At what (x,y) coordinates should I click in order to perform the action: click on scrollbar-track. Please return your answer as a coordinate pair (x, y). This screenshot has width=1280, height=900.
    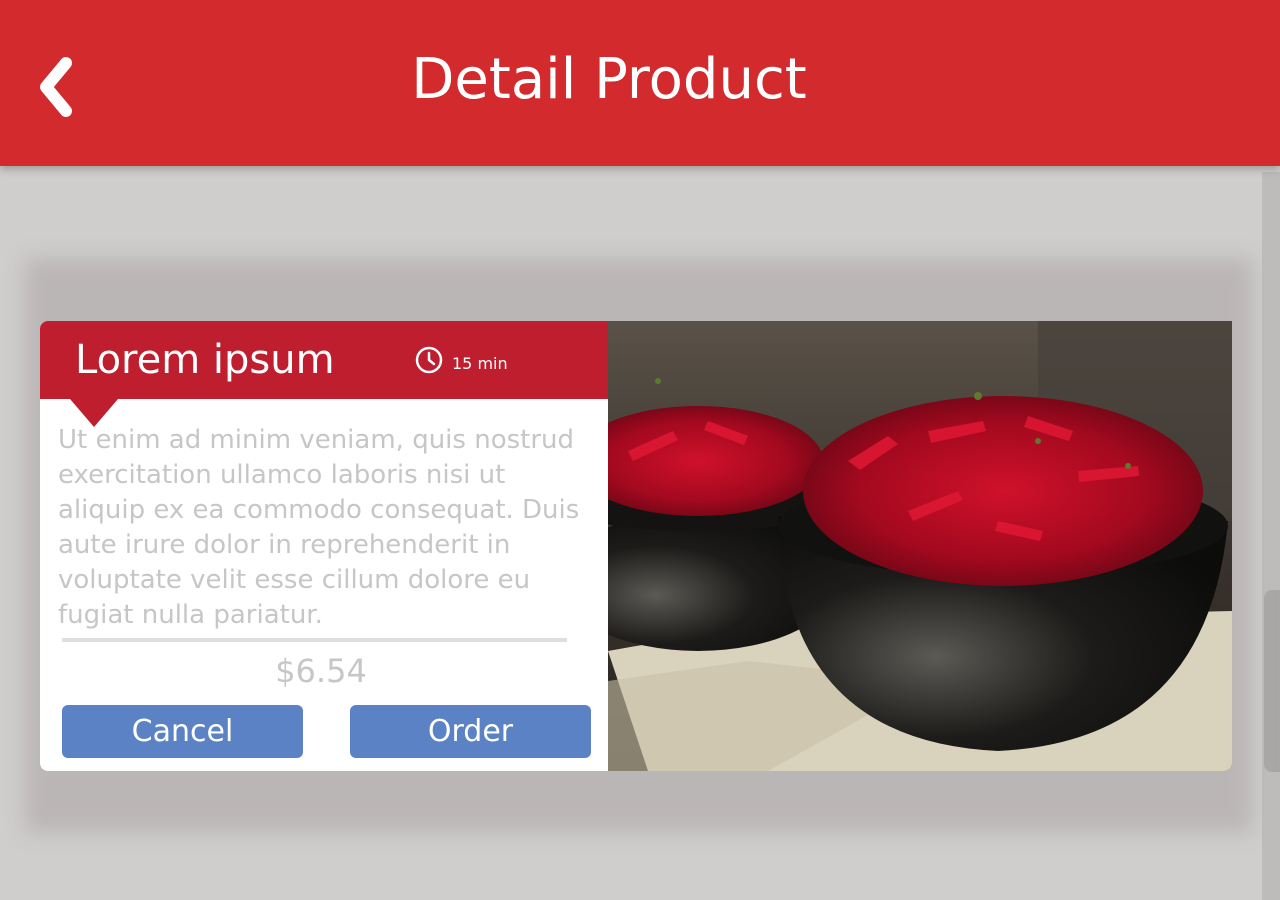
    Looking at the image, I should click on (1271, 536).